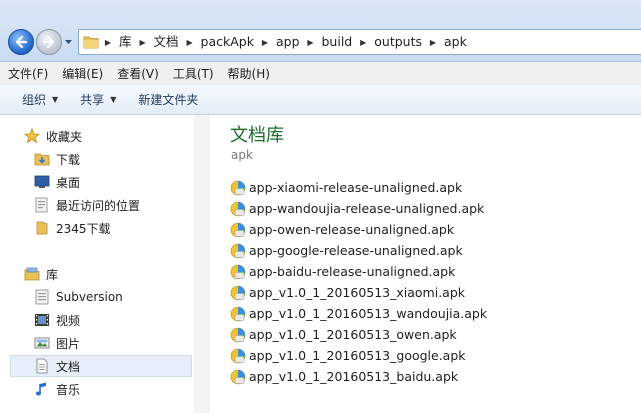  Describe the element at coordinates (42, 182) in the screenshot. I see `desktop-icon` at that location.